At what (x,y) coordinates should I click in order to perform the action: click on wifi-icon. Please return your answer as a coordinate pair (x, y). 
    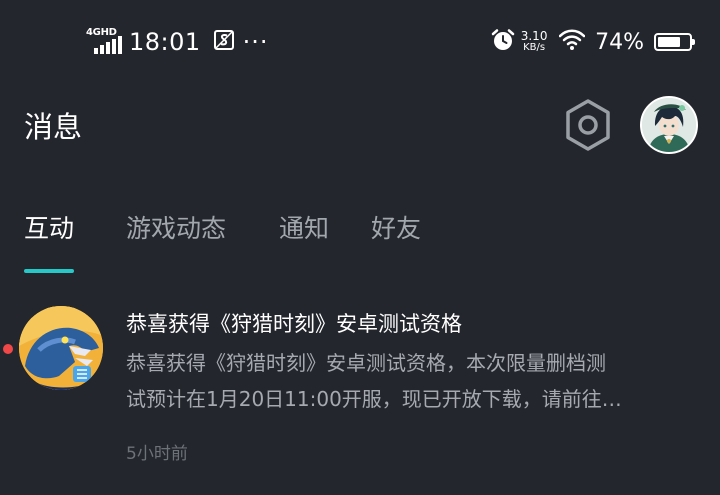
    Looking at the image, I should click on (572, 42).